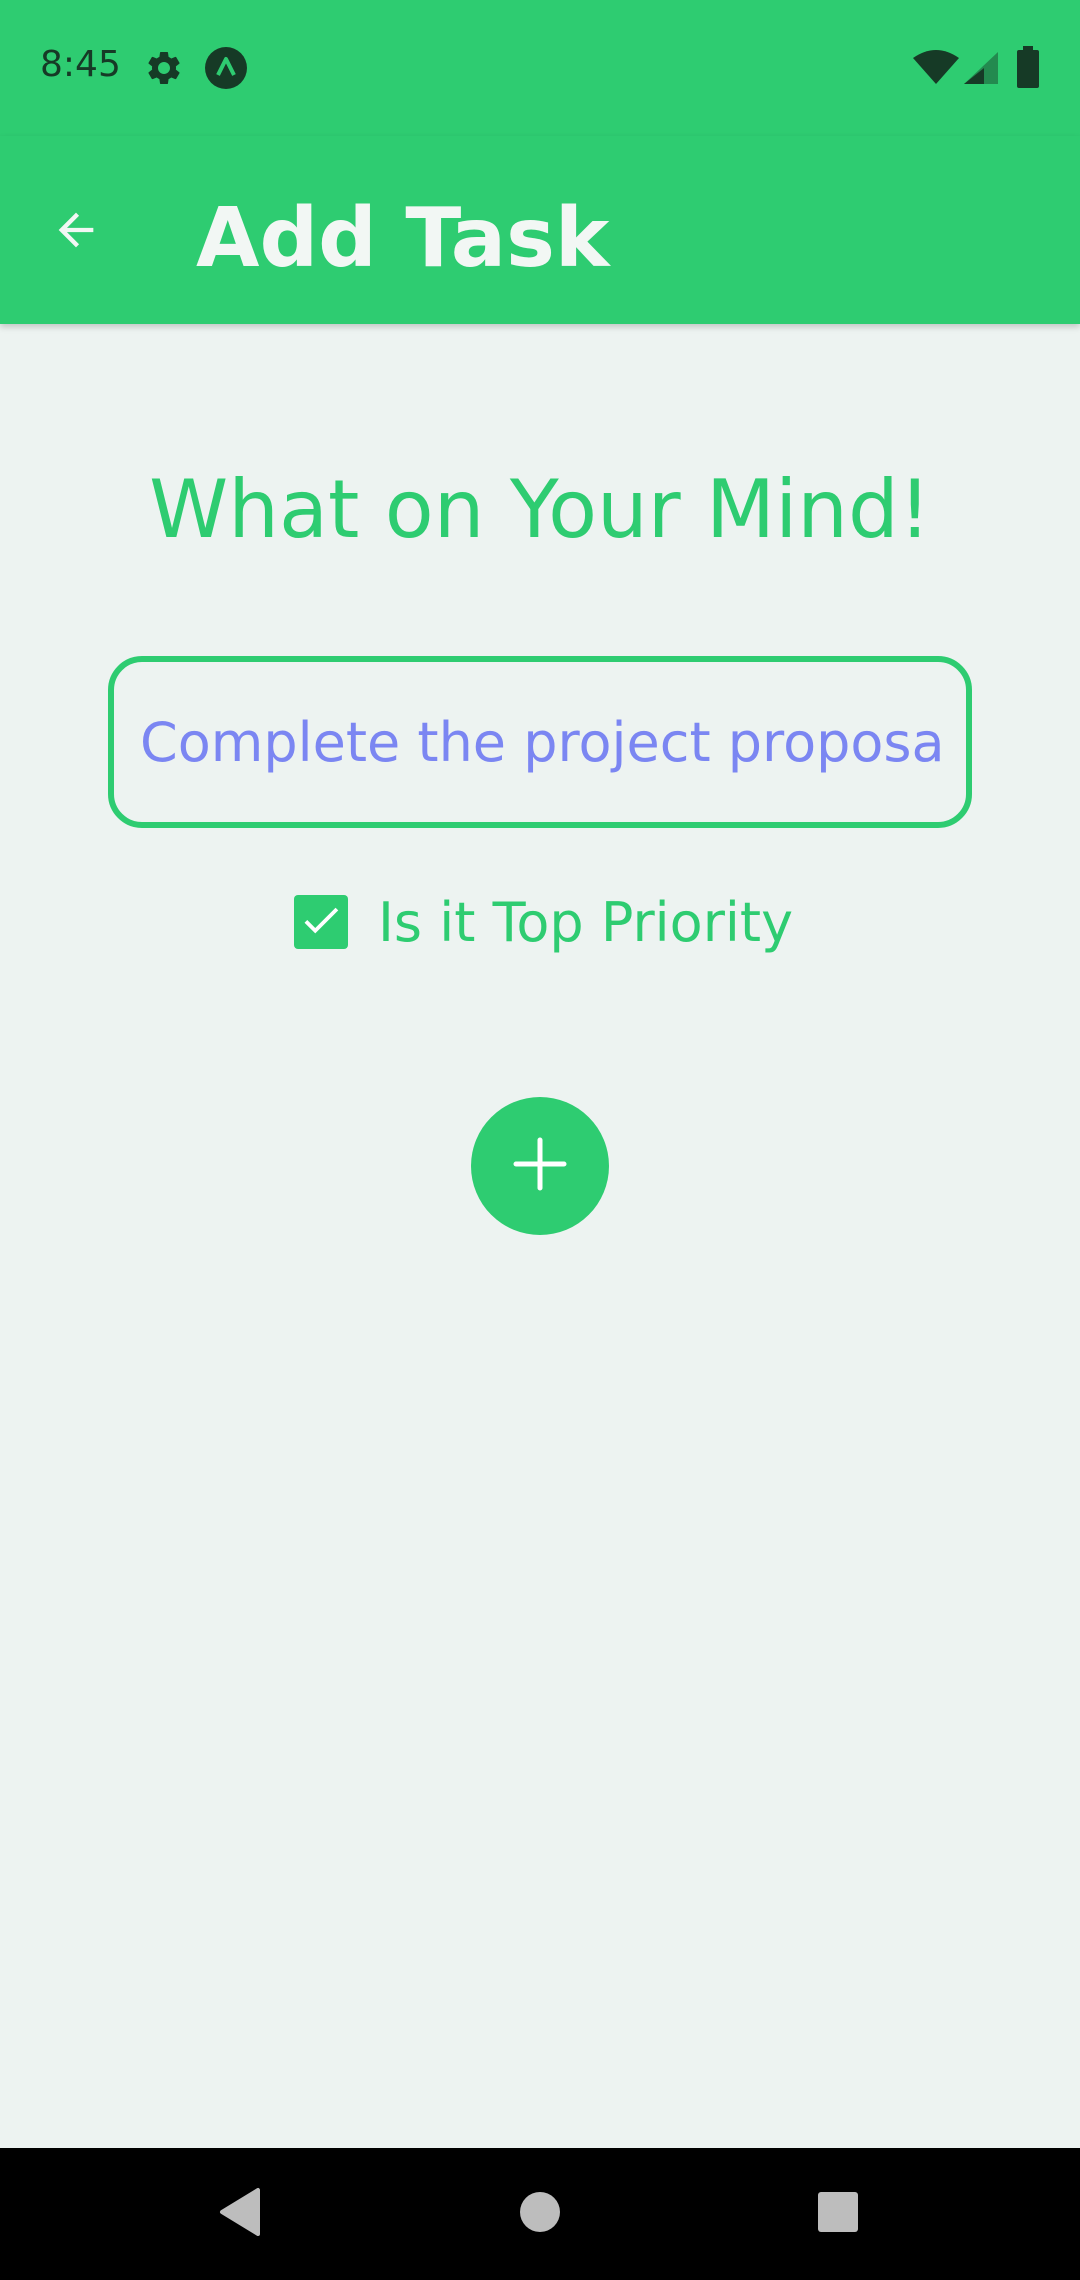 The width and height of the screenshot is (1080, 2280). Describe the element at coordinates (1028, 69) in the screenshot. I see `battery-icon` at that location.